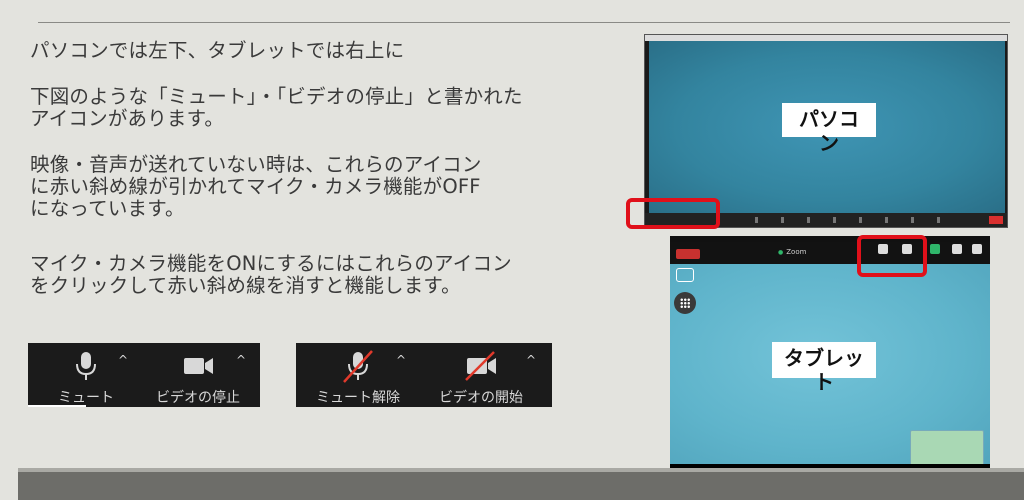 This screenshot has width=1024, height=500. Describe the element at coordinates (276, 96) in the screenshot. I see `paragraph-icons-line1: 下図のような「ミュート」・「ビデオの停止」と書かれた` at that location.